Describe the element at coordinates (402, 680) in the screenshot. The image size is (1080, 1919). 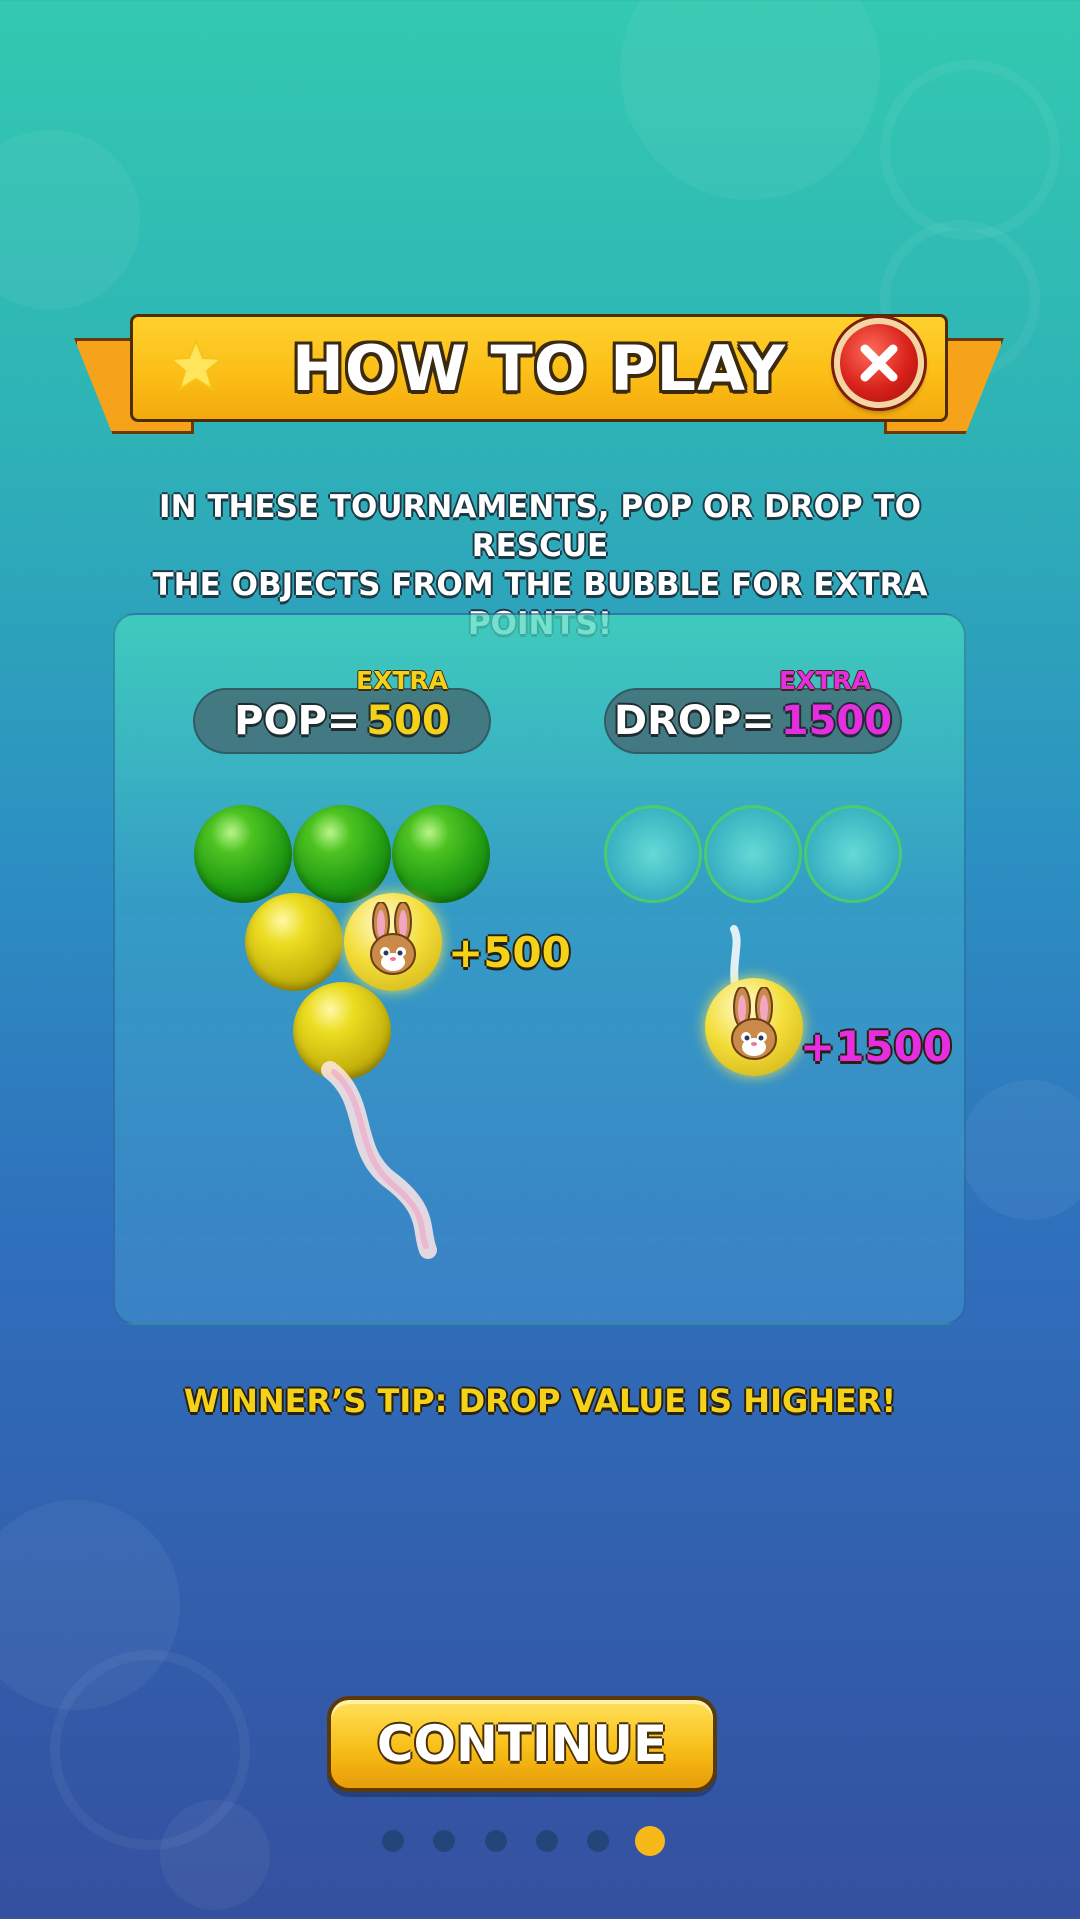
I see `pop-extra-tag: EXTRA` at that location.